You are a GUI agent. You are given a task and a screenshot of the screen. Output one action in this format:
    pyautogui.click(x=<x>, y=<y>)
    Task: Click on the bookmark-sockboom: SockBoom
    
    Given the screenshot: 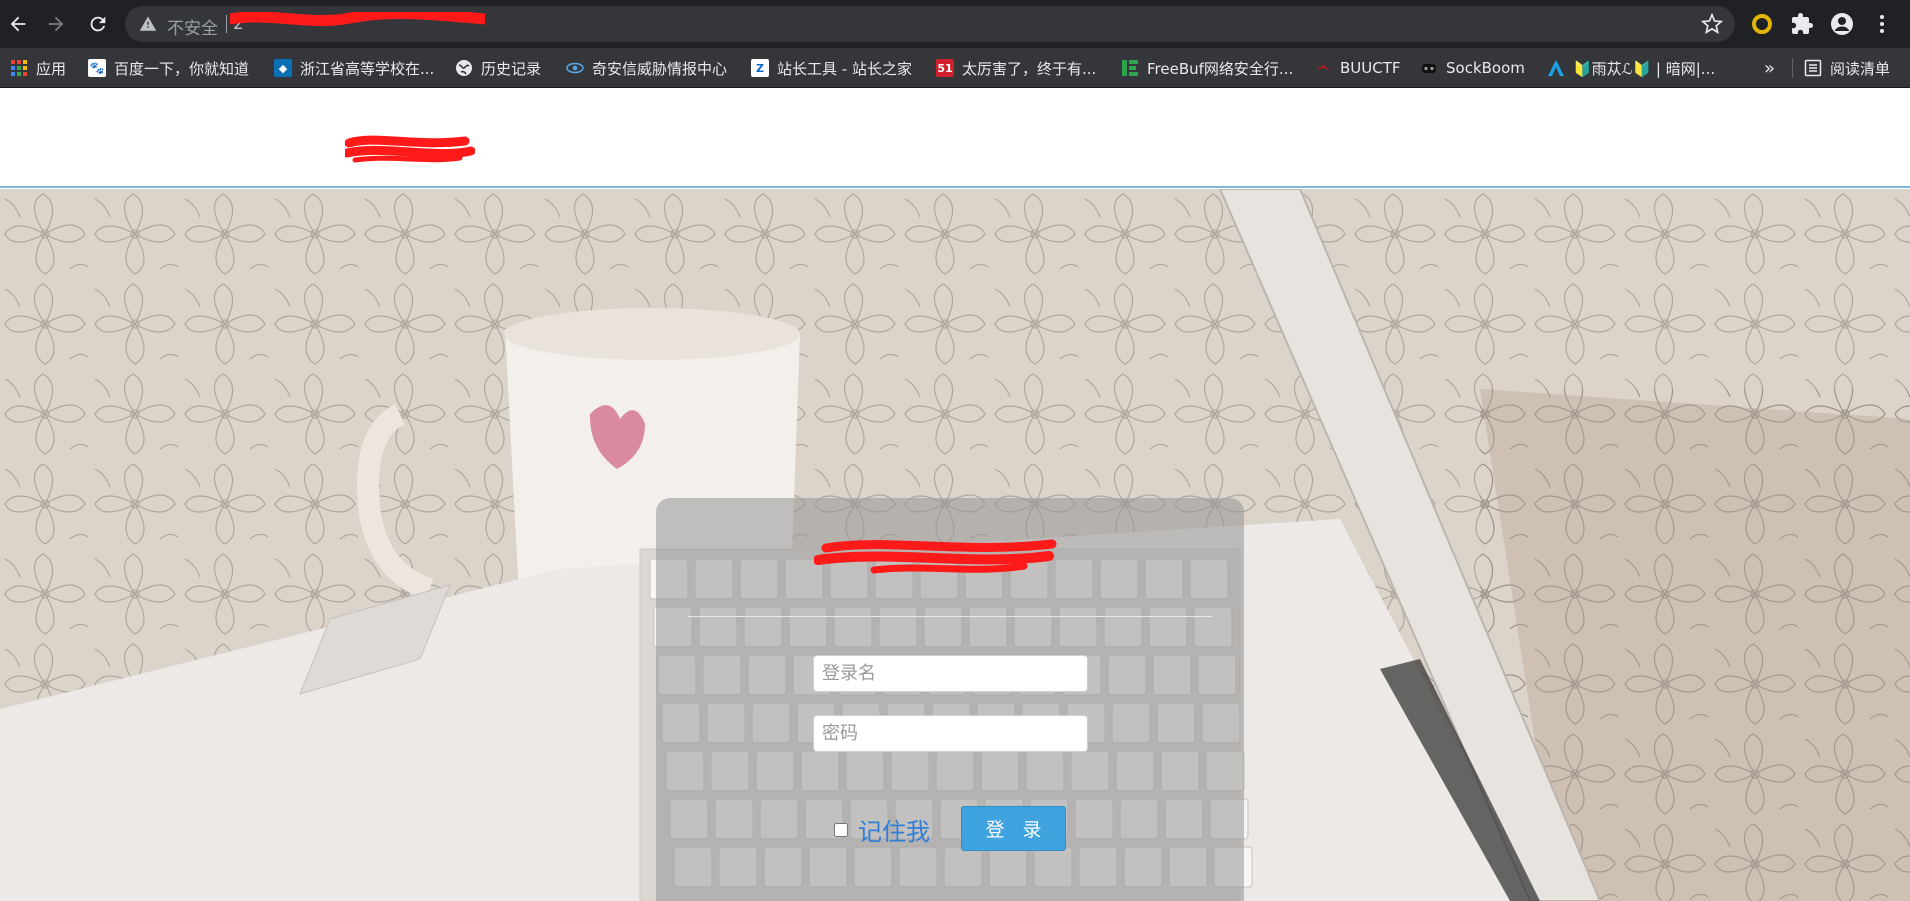 What is the action you would take?
    pyautogui.click(x=1472, y=68)
    